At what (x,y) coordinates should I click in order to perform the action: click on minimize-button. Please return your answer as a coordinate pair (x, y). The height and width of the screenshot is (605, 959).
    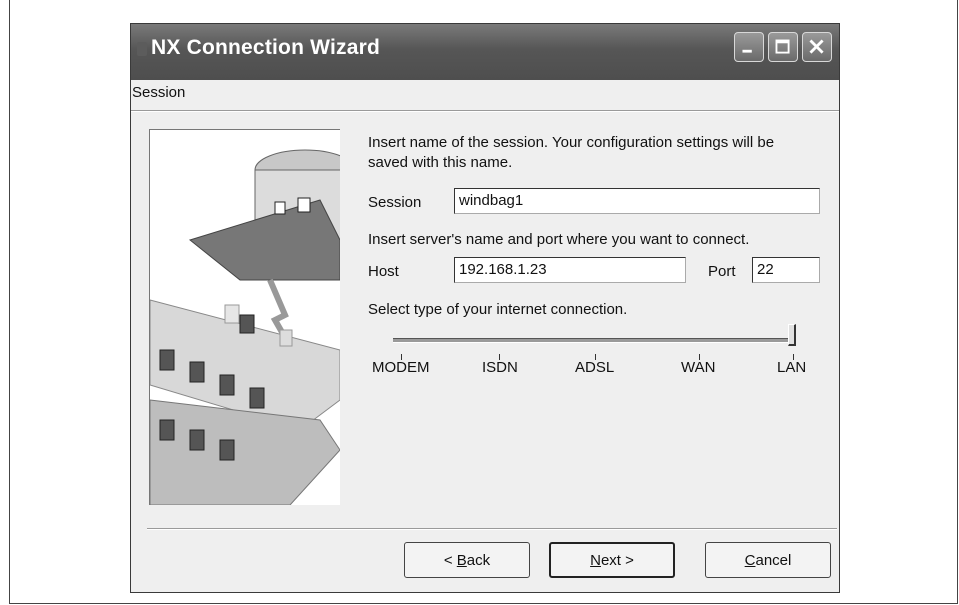
    Looking at the image, I should click on (749, 47).